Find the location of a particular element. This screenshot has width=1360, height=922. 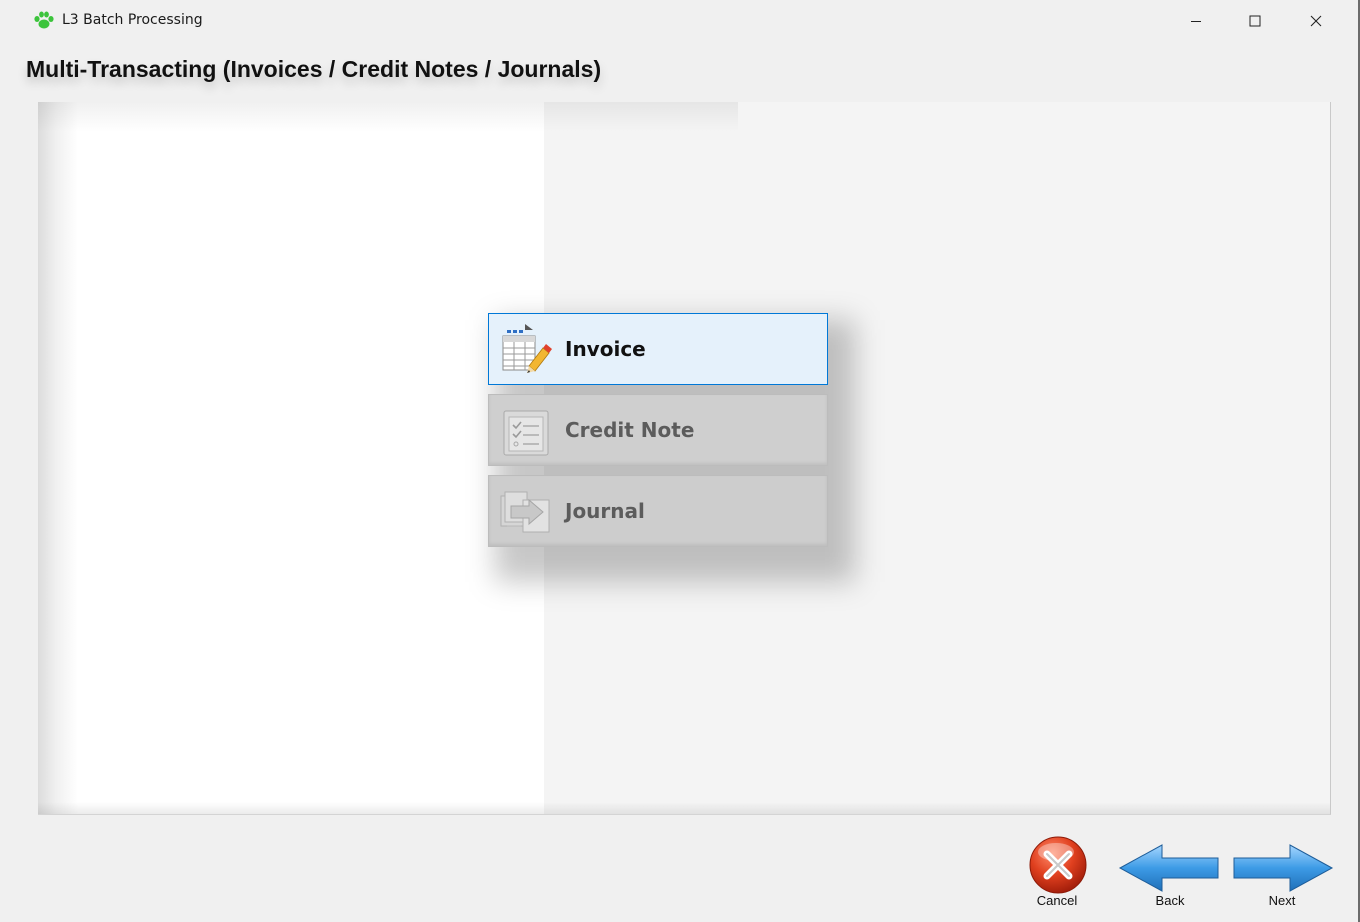

minimize-icon is located at coordinates (1196, 21).